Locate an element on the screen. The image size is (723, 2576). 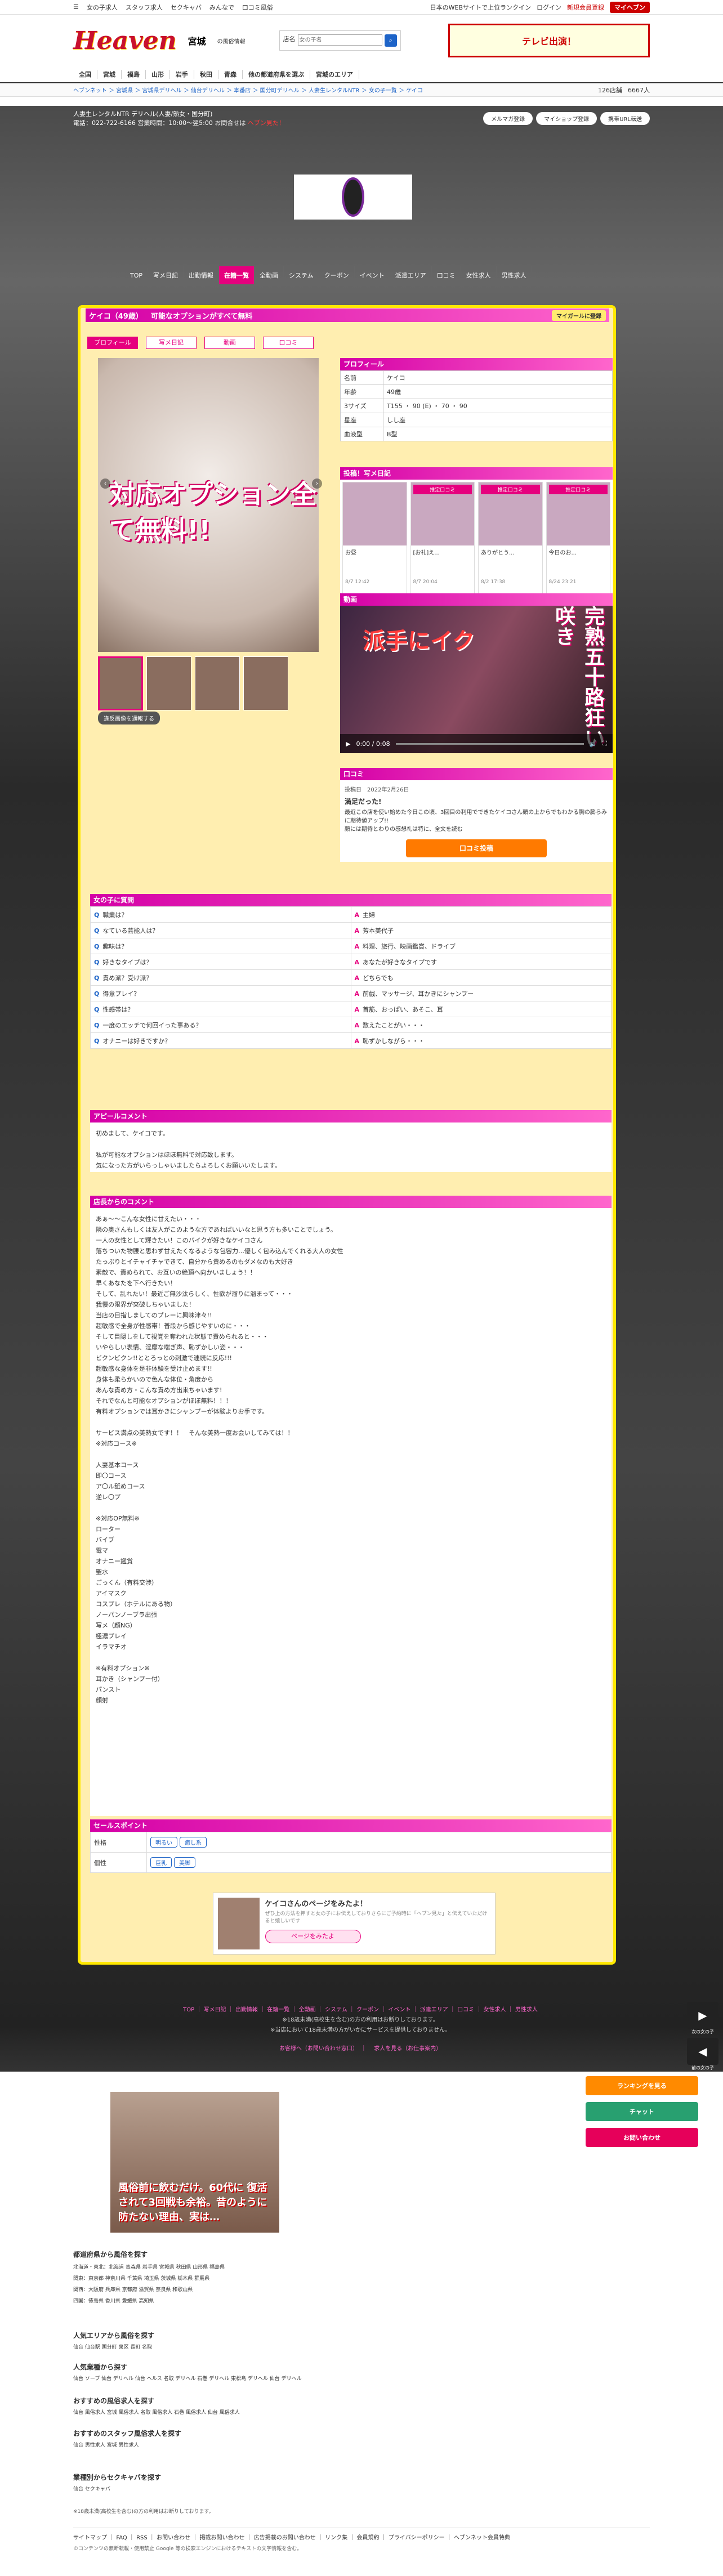
shop-name: 人妻生レンタルNTR デリヘル(人妻/熟女・国分町) is located at coordinates (179, 113).